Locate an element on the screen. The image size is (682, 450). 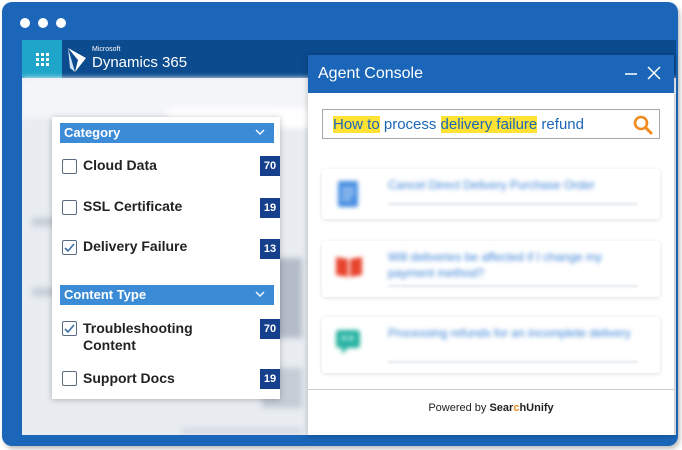
filter-label: Cloud Data is located at coordinates (120, 165).